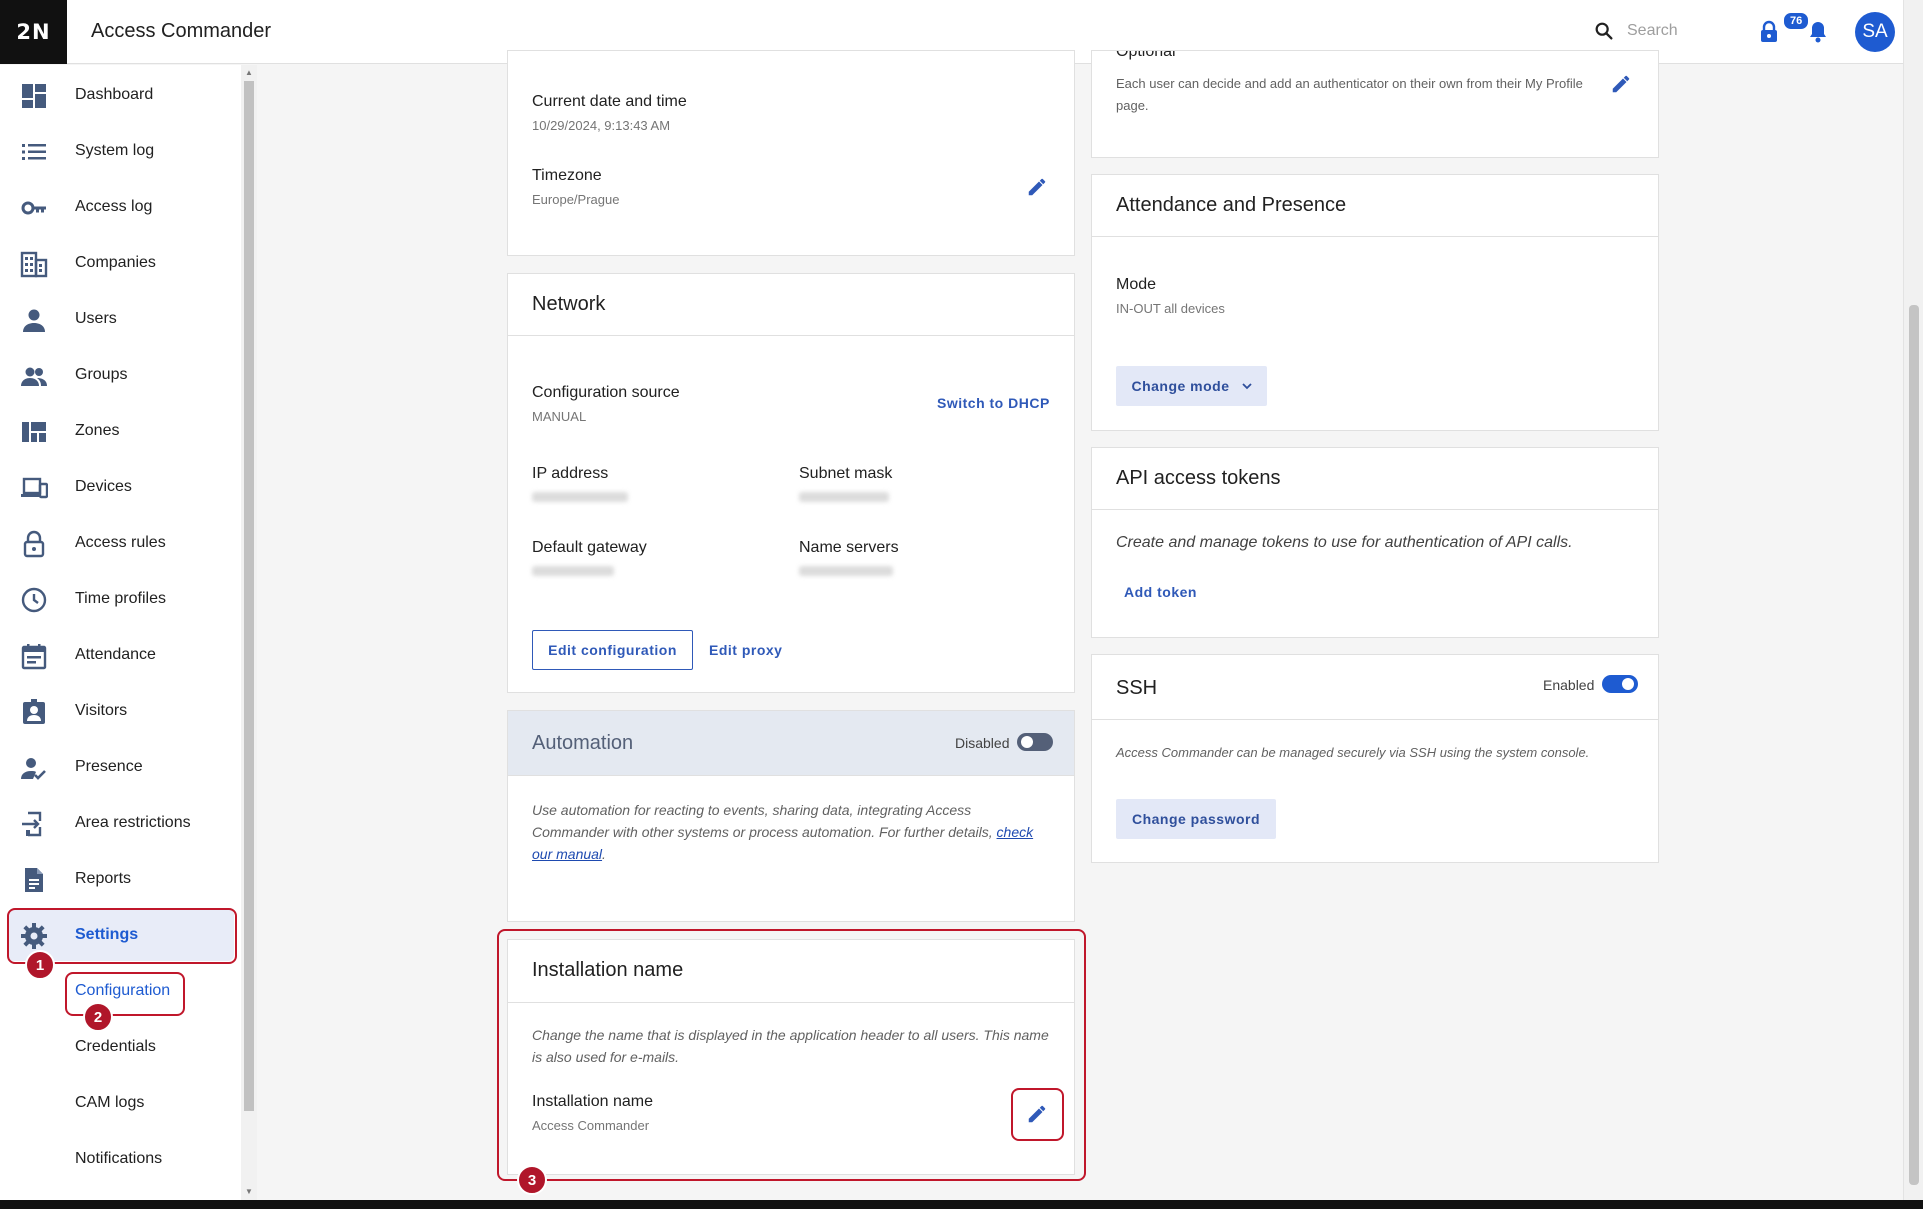  What do you see at coordinates (249, 1191) in the screenshot?
I see `scroll-down-arrow-icon: ▼` at bounding box center [249, 1191].